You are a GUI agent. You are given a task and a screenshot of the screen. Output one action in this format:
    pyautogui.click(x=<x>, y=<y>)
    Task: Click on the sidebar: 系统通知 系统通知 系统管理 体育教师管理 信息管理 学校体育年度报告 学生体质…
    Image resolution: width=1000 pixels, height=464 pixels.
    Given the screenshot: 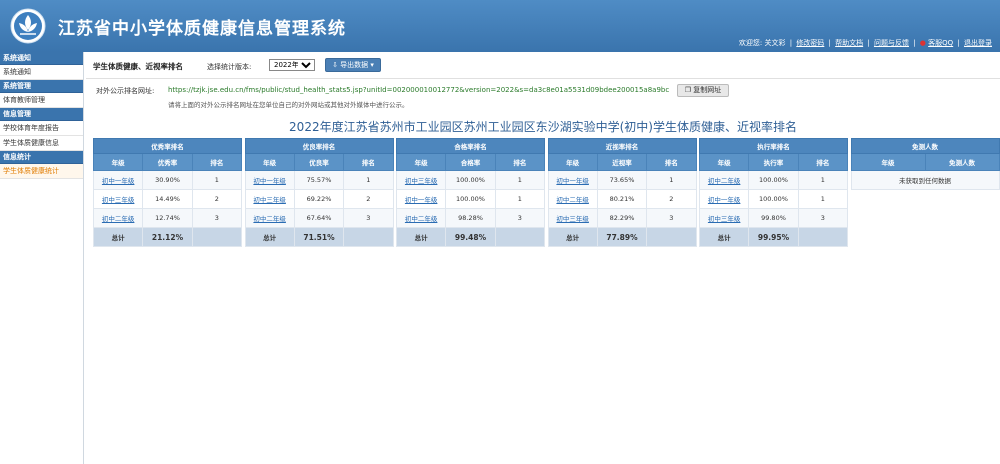 What is the action you would take?
    pyautogui.click(x=42, y=258)
    